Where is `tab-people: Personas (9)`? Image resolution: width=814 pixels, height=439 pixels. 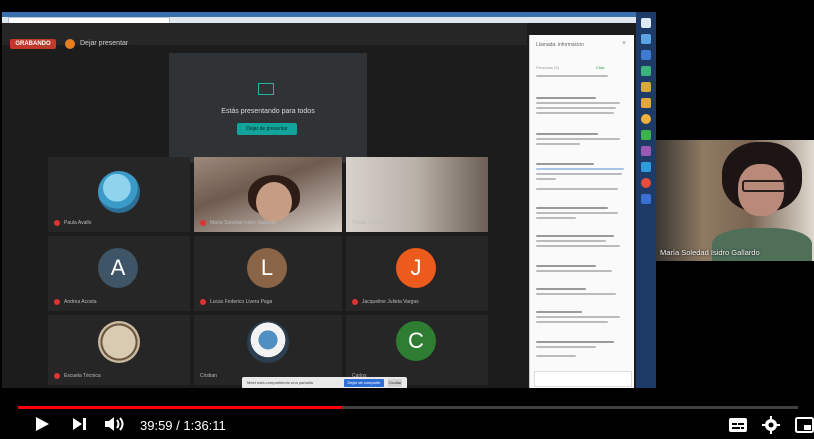 tab-people: Personas (9) is located at coordinates (547, 67).